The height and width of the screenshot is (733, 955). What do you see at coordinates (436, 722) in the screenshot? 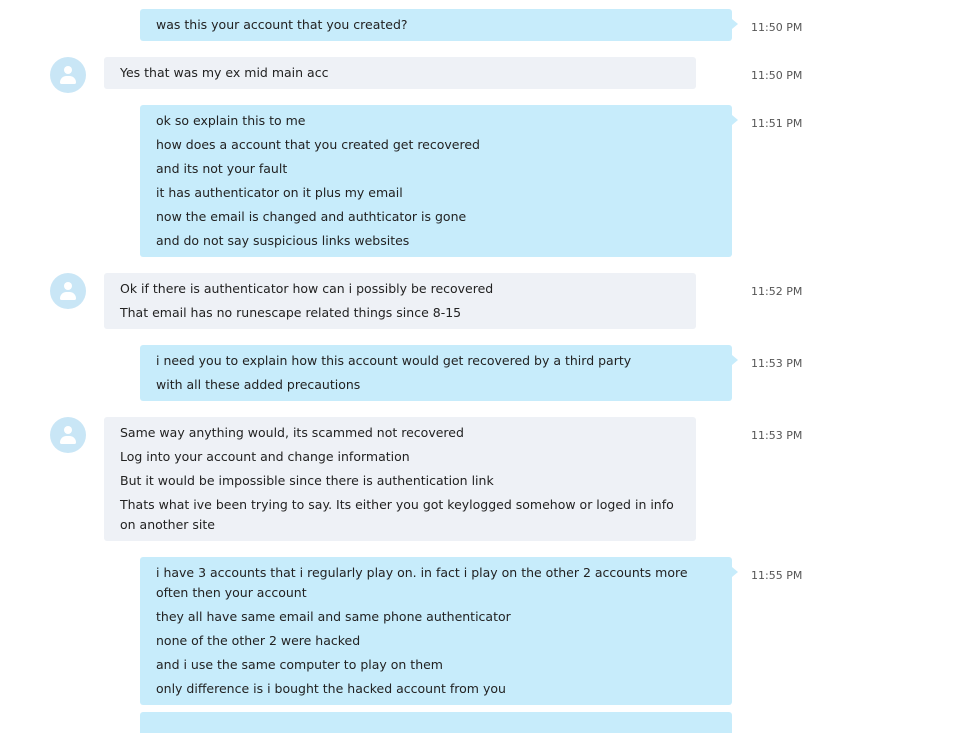
I see `message-bubble-partial` at bounding box center [436, 722].